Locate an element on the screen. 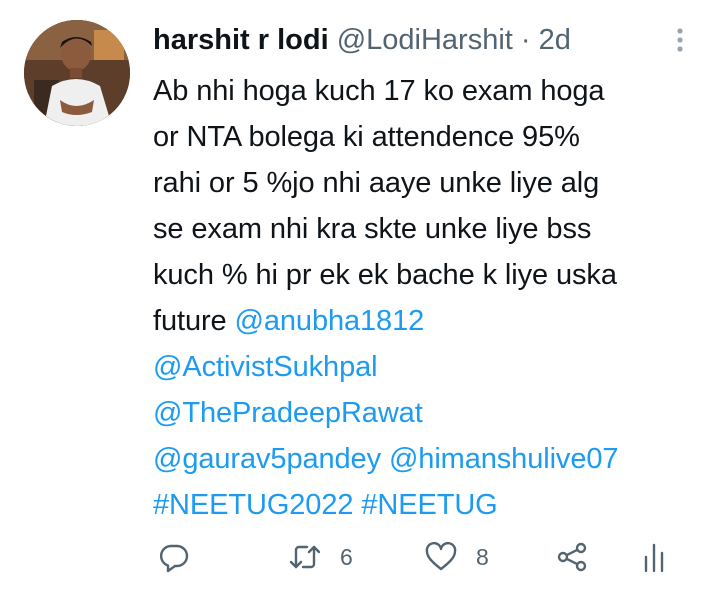 The image size is (719, 595). tweet-text-line: @ThePradeepRawat is located at coordinates (425, 413).